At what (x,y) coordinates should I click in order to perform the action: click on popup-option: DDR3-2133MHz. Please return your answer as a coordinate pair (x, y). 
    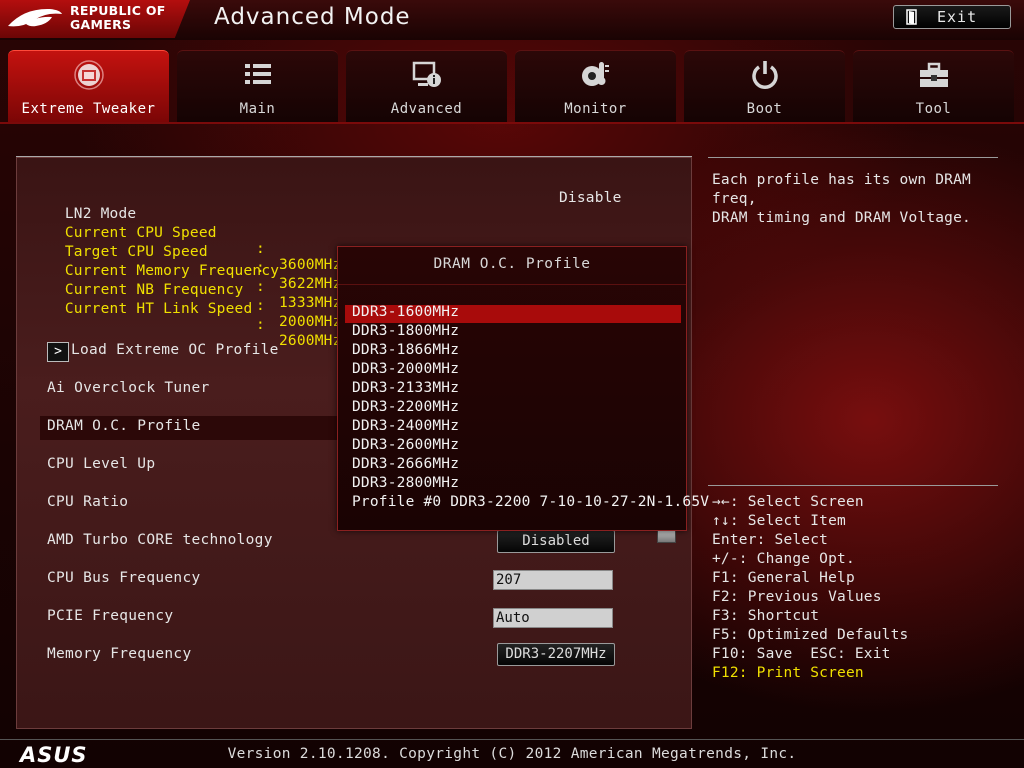
    Looking at the image, I should click on (405, 388).